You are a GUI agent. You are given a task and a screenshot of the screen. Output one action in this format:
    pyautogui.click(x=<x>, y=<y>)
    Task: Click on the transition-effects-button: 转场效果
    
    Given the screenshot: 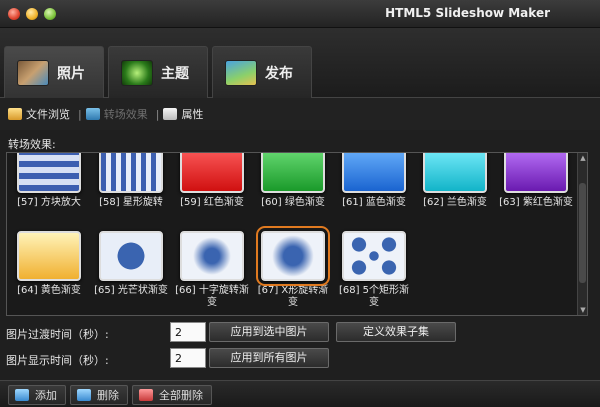 What is the action you would take?
    pyautogui.click(x=116, y=114)
    